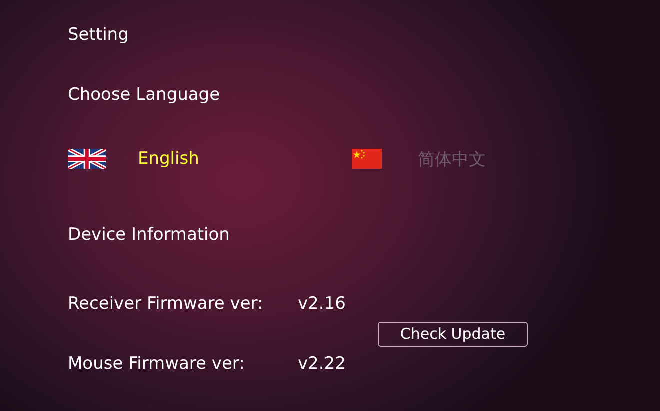 The width and height of the screenshot is (660, 411). I want to click on section-heading: Choose Language, so click(145, 95).